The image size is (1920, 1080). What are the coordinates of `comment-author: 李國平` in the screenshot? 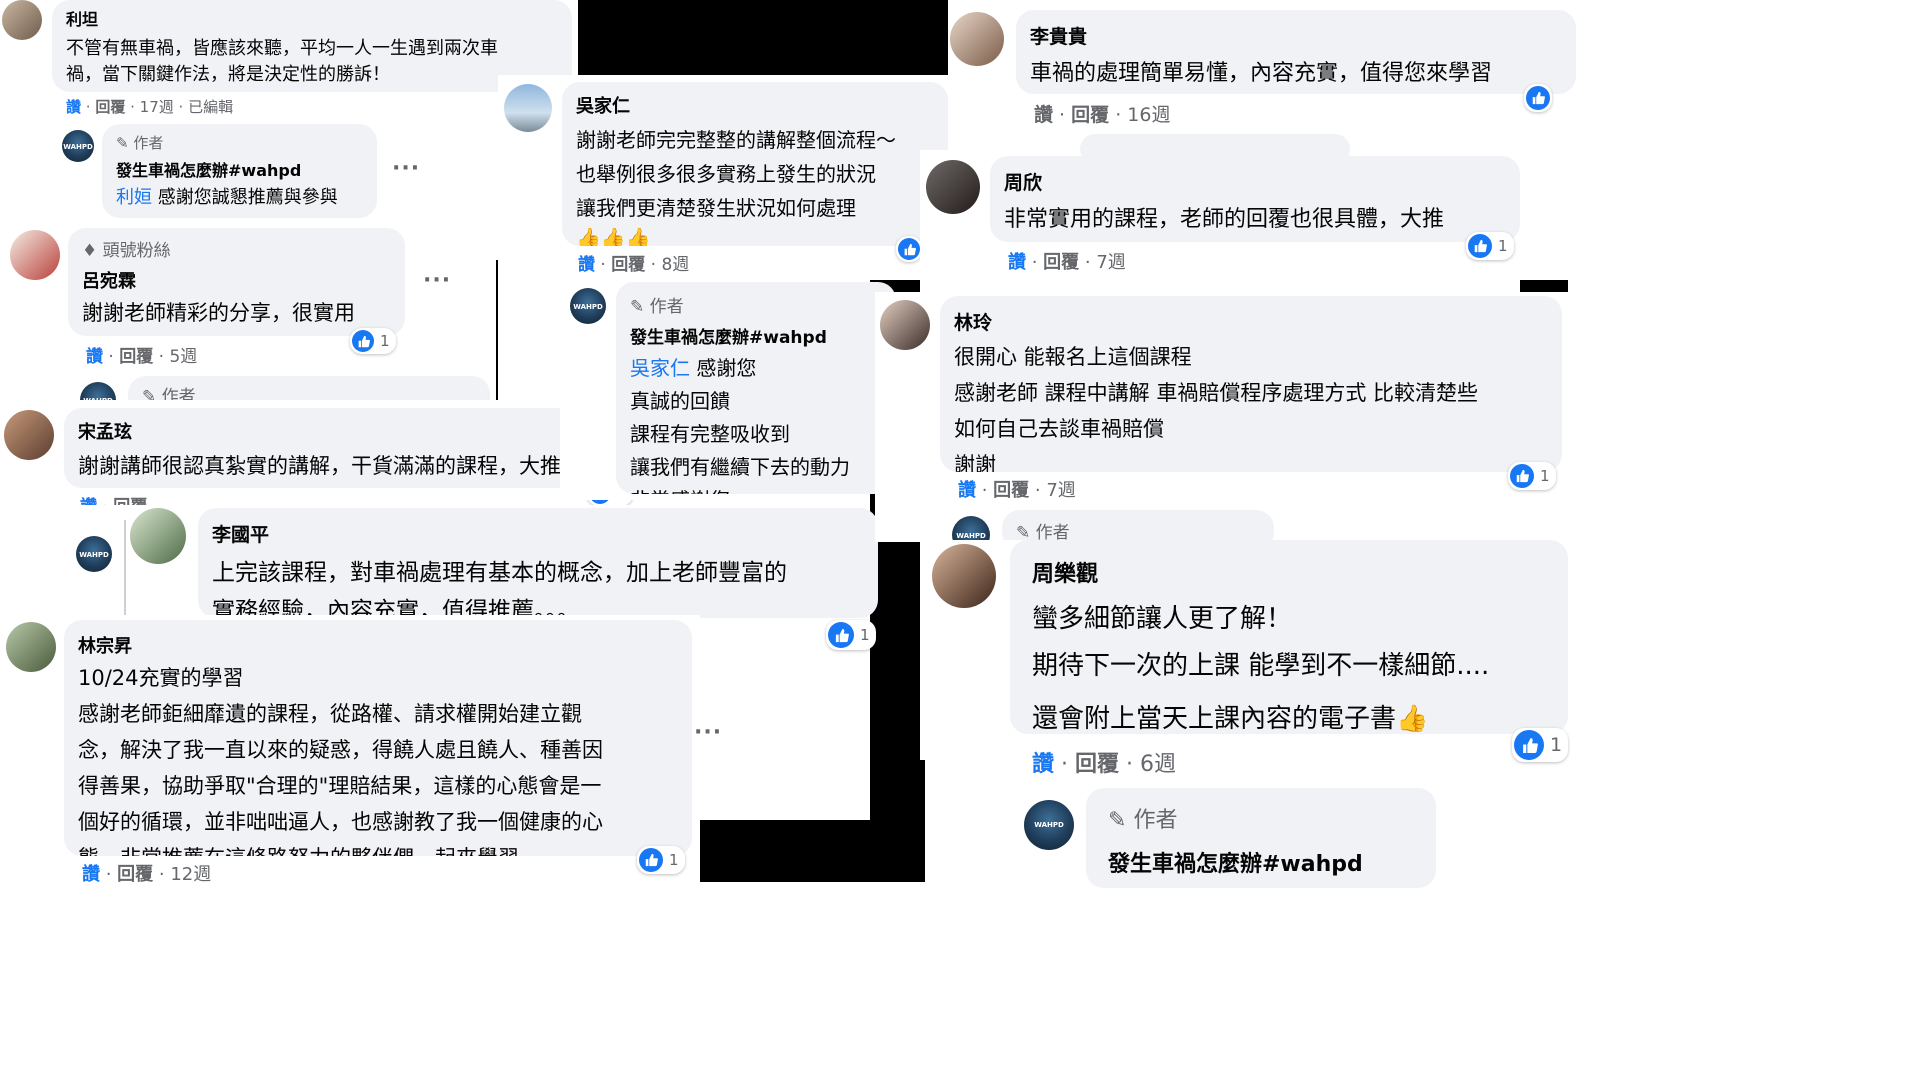 It's located at (538, 533).